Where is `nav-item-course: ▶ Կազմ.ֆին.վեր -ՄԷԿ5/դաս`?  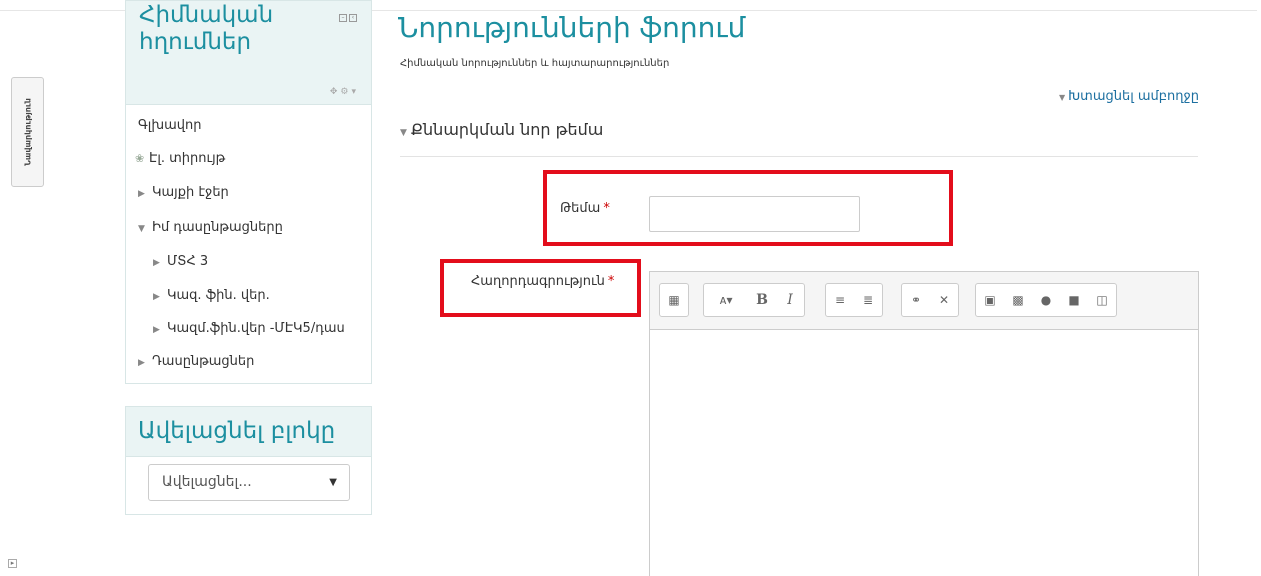
nav-item-course: ▶ Կազմ.ֆին.վեր -ՄԷԿ5/դաս is located at coordinates (249, 328).